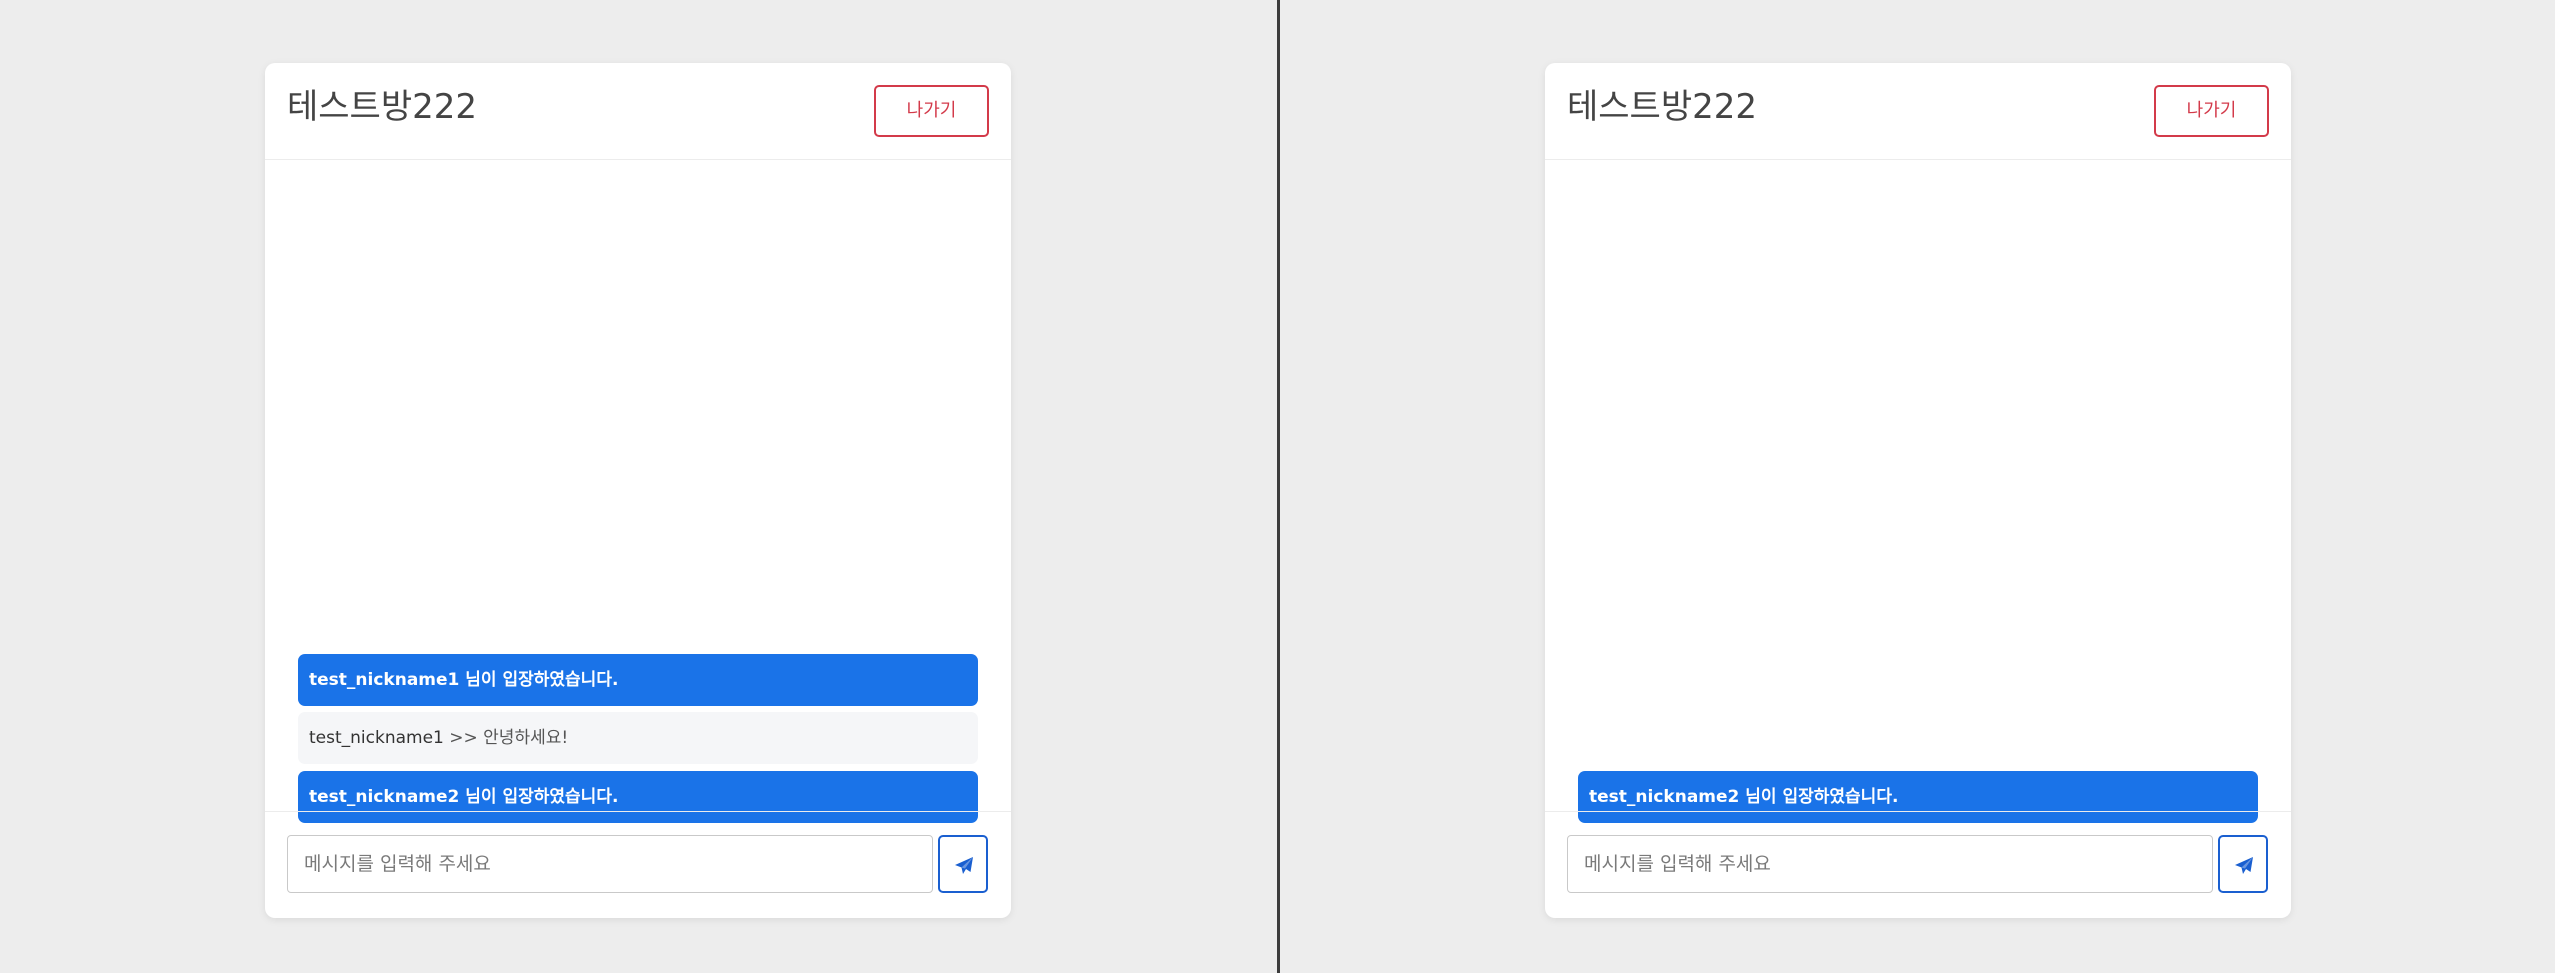 This screenshot has height=973, width=2555. I want to click on message-text: 안녕하세요!, so click(526, 738).